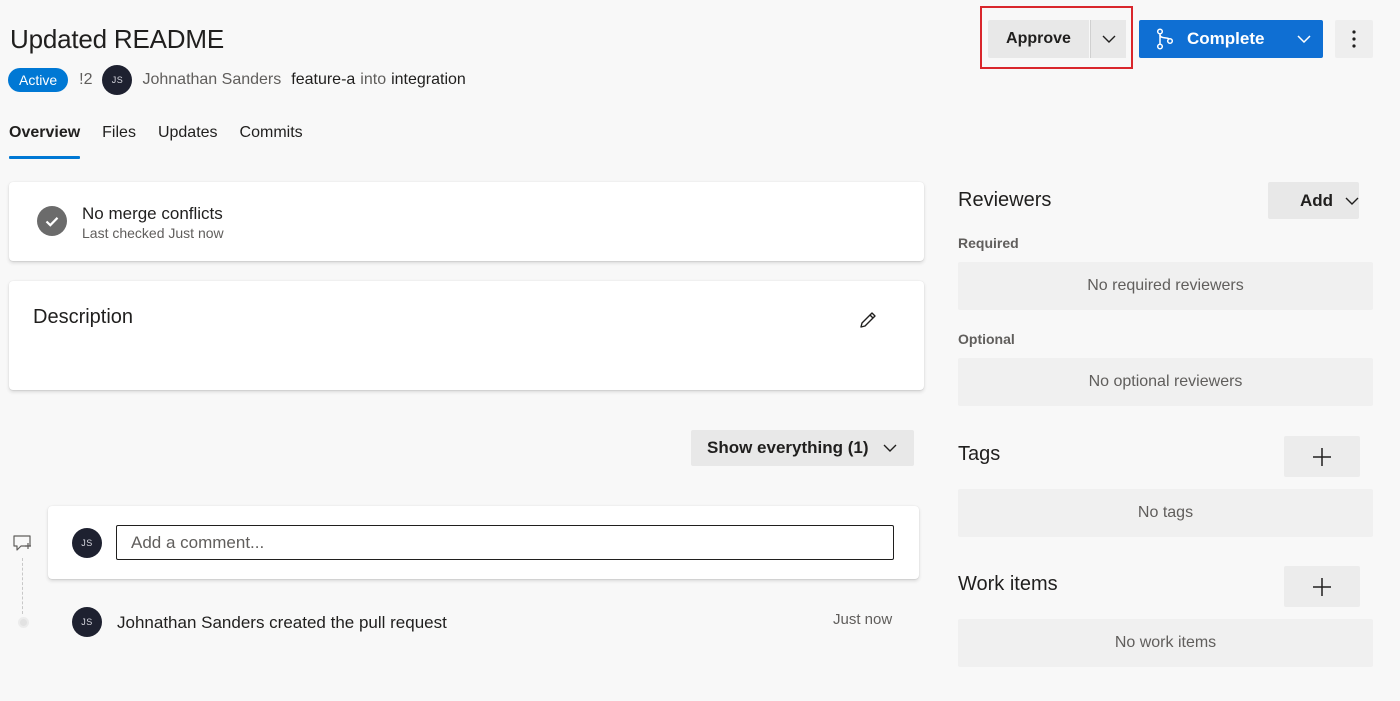 This screenshot has width=1400, height=701. Describe the element at coordinates (153, 233) in the screenshot. I see `merge-status-subtitle: Last checked Just now` at that location.